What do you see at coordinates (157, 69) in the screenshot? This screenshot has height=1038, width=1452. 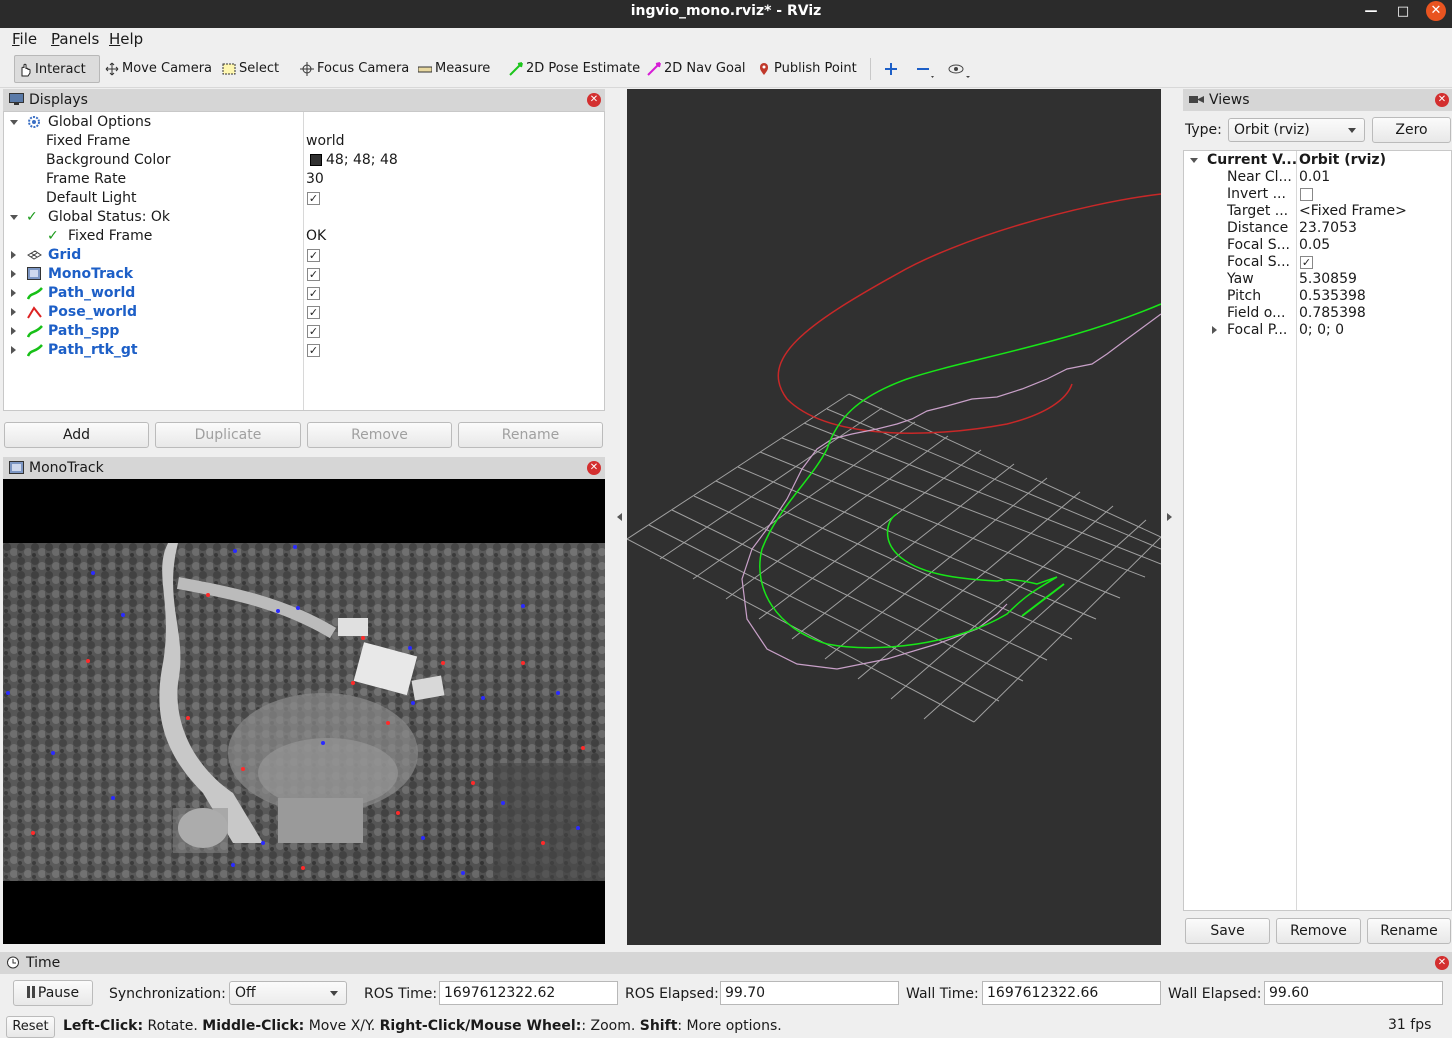 I see `move-camera-tool-button: Move Camera` at bounding box center [157, 69].